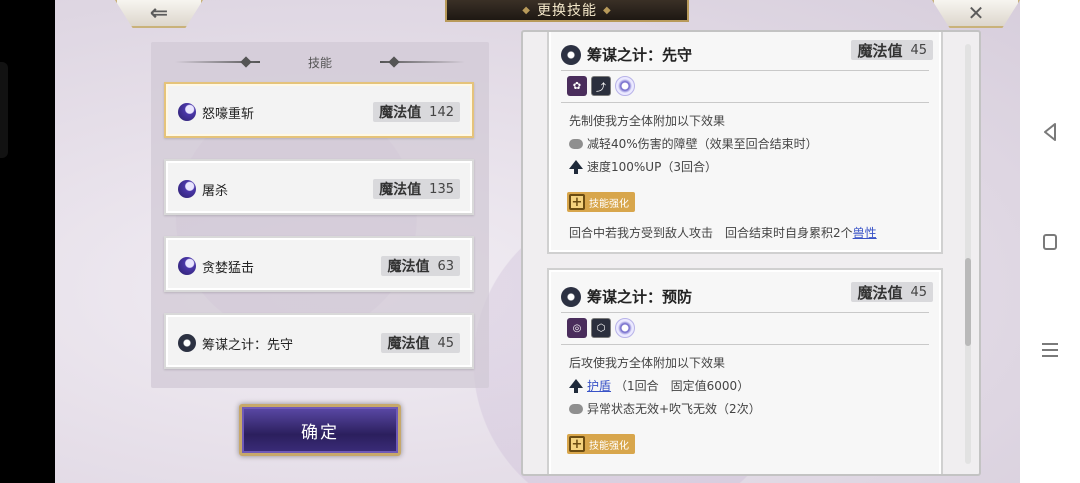 The image size is (1080, 483). What do you see at coordinates (968, 254) in the screenshot?
I see `scrollbar-track` at bounding box center [968, 254].